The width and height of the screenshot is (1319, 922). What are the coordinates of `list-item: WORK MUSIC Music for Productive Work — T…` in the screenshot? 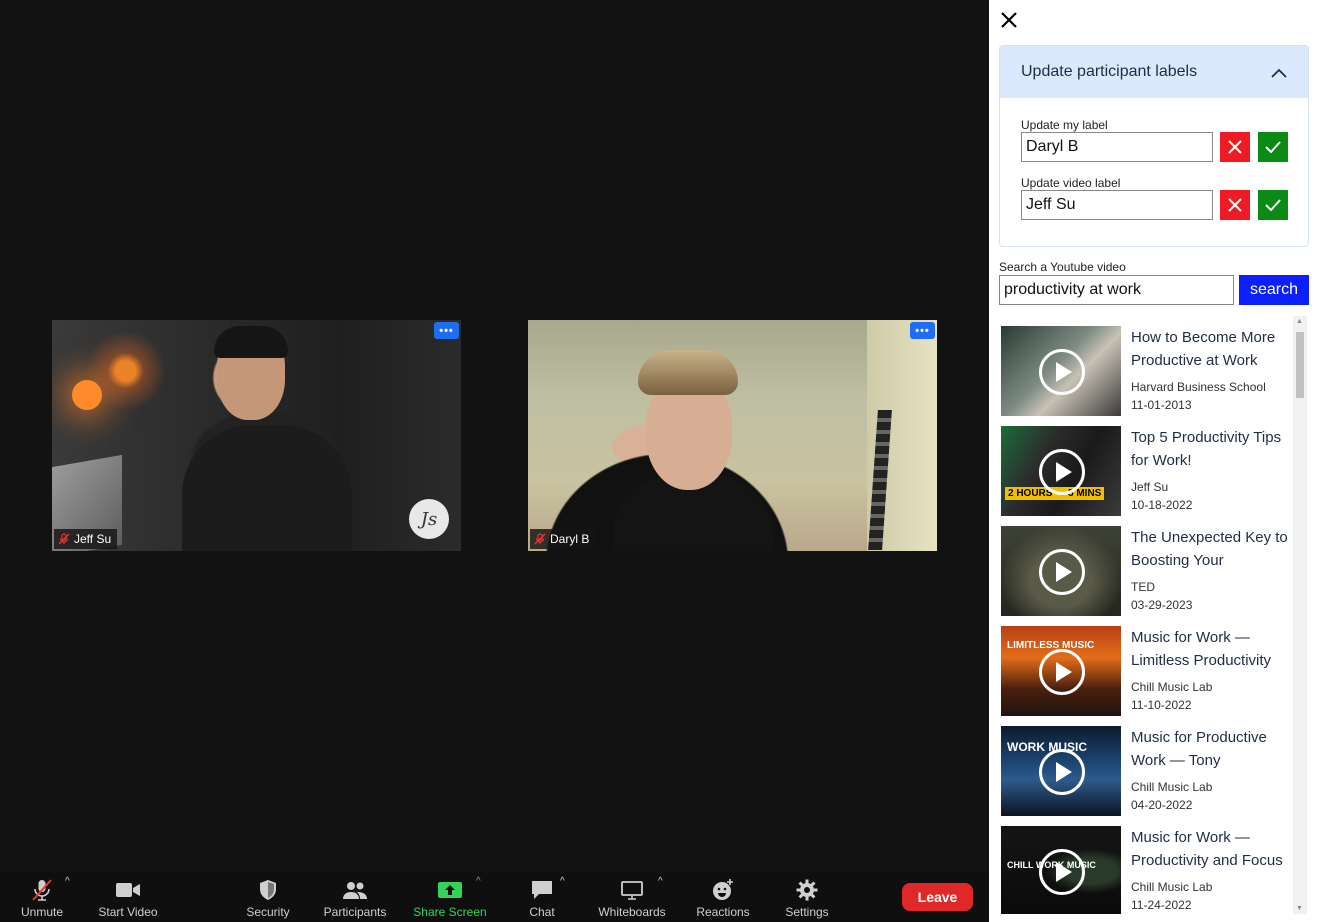 It's located at (1147, 766).